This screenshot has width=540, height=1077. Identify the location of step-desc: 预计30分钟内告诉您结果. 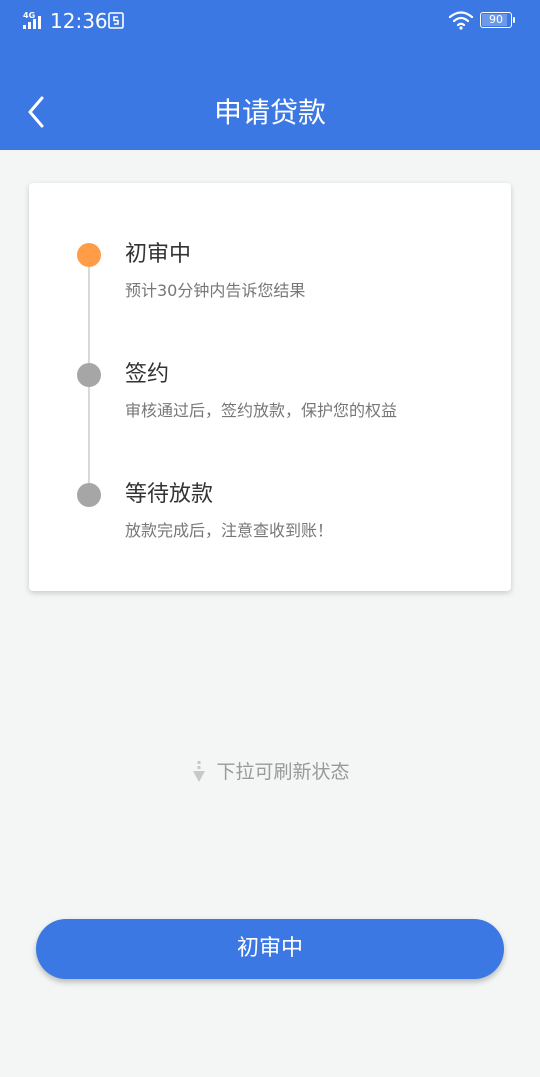
(215, 290).